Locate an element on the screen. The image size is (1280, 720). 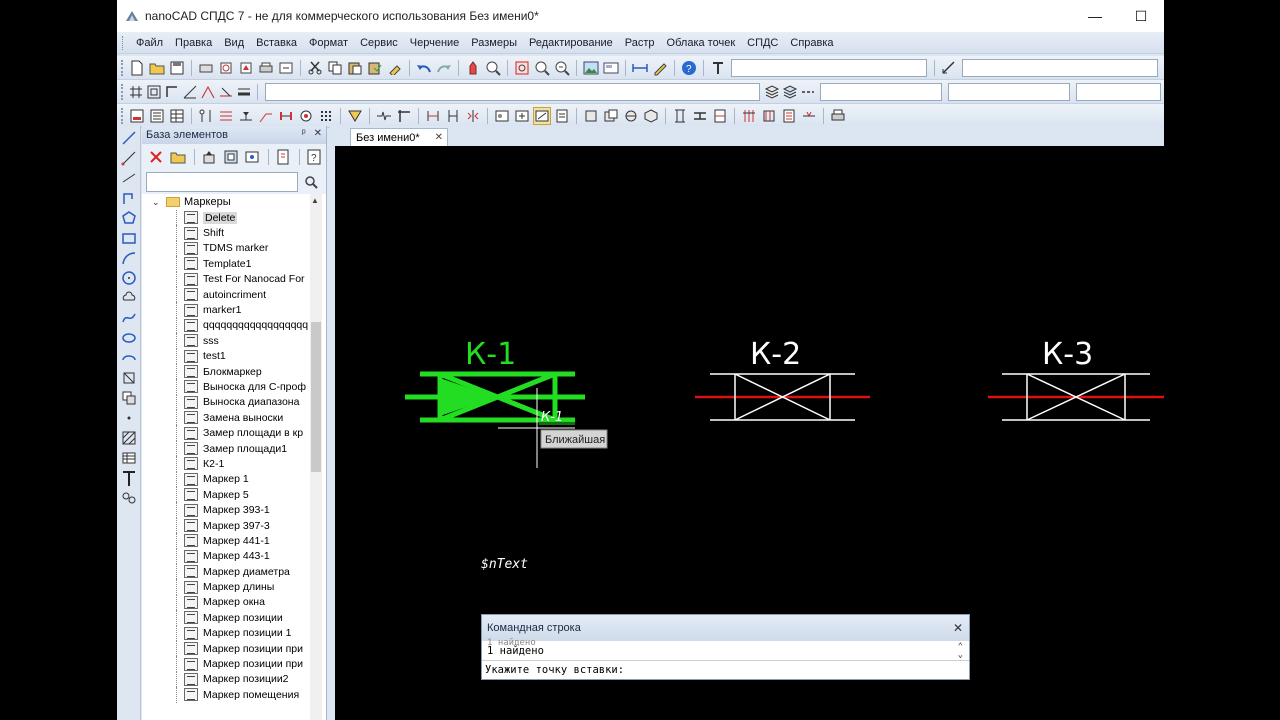
print-icon is located at coordinates (266, 68).